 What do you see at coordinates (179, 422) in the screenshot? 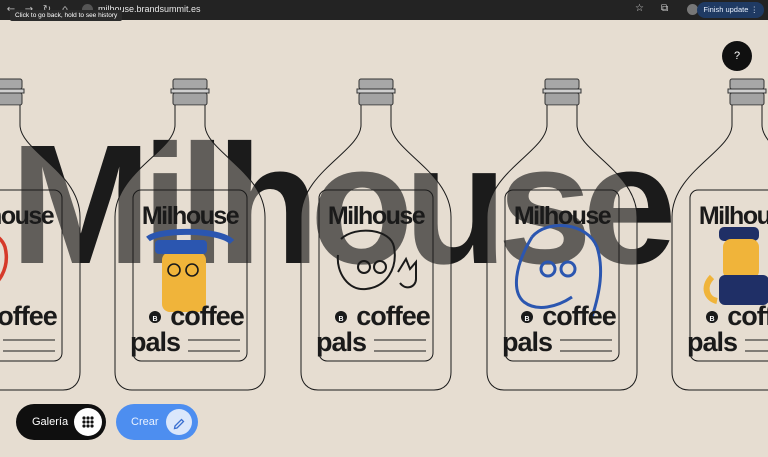
I see `pencil-icon` at bounding box center [179, 422].